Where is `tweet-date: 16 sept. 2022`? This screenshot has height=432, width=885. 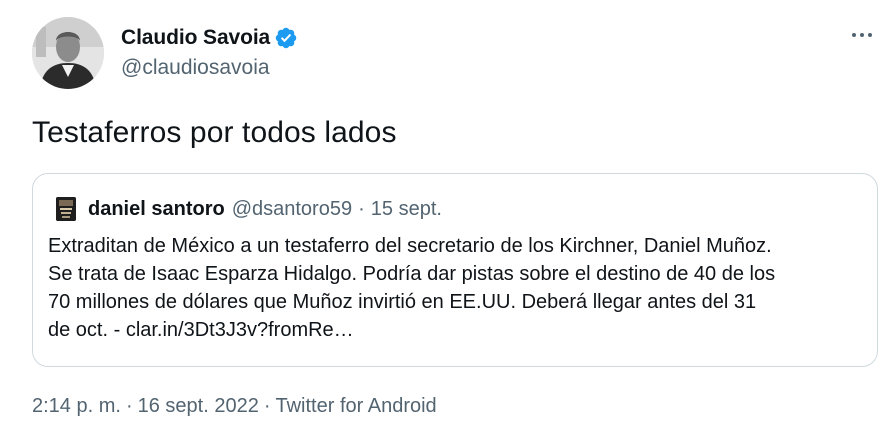
tweet-date: 16 sept. 2022 is located at coordinates (198, 406).